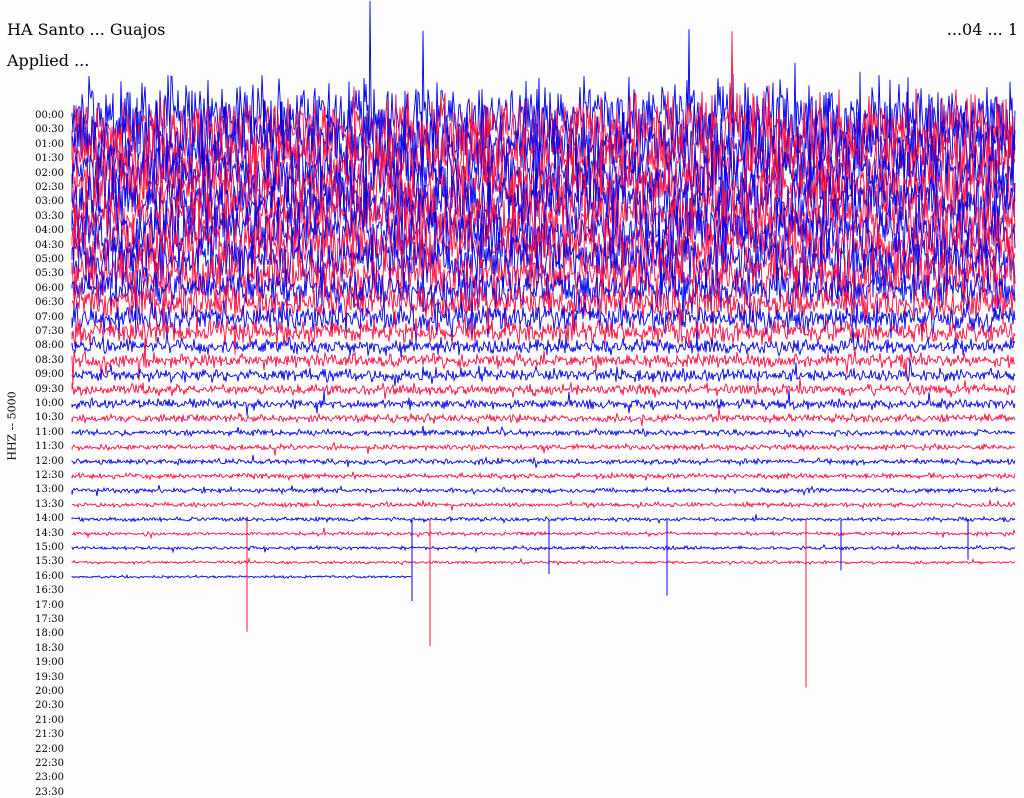 The height and width of the screenshot is (798, 1024). Describe the element at coordinates (49, 202) in the screenshot. I see `time-tick-label: 03:00` at that location.